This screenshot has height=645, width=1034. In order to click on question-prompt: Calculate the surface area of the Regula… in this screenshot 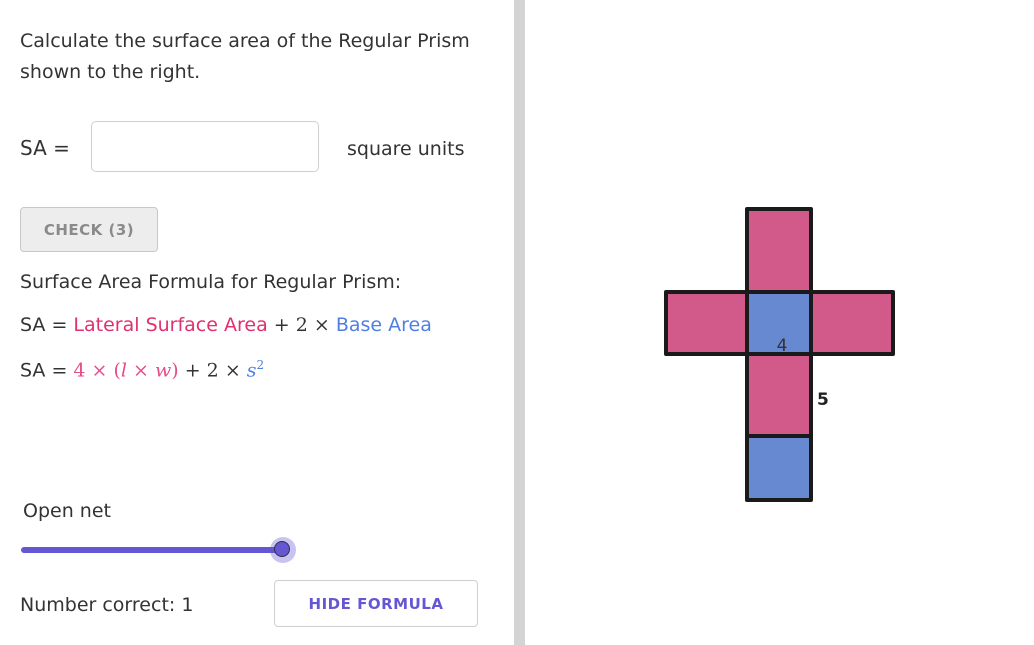, I will do `click(245, 56)`.